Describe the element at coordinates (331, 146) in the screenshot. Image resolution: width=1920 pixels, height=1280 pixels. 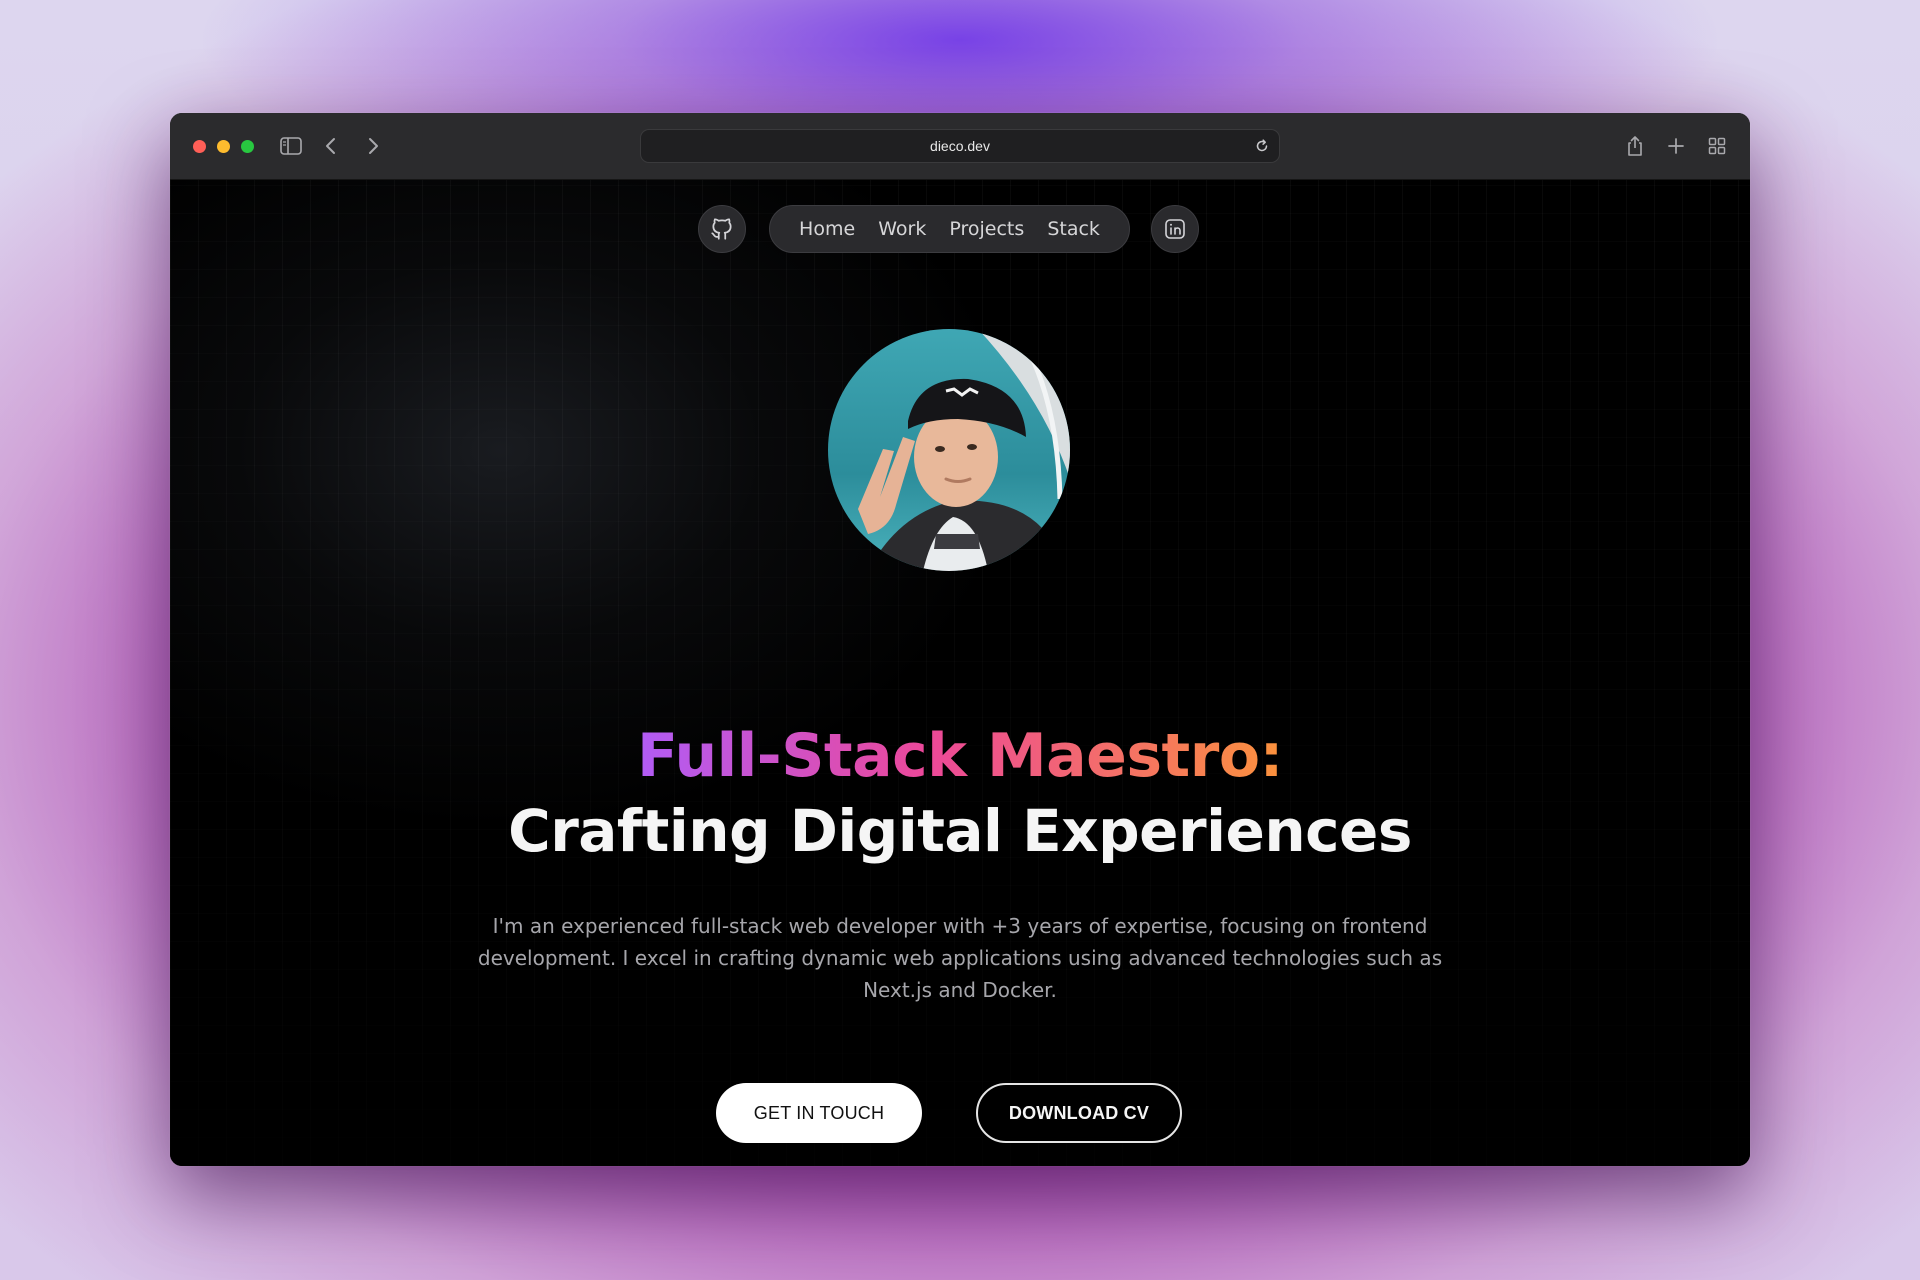
I see `back-arrow-icon` at that location.